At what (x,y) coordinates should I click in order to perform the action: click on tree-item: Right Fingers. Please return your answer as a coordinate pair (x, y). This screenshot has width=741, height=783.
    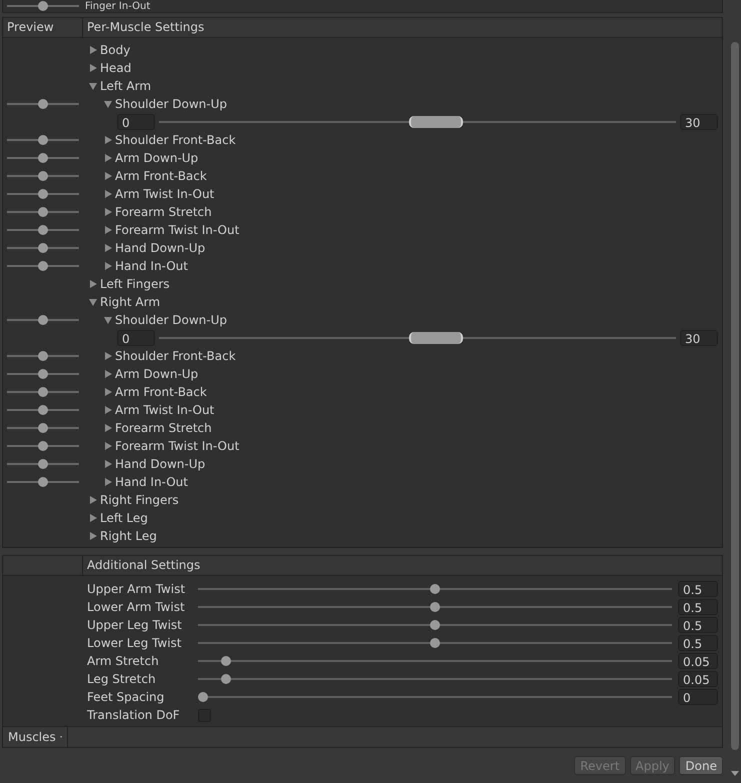
    Looking at the image, I should click on (139, 500).